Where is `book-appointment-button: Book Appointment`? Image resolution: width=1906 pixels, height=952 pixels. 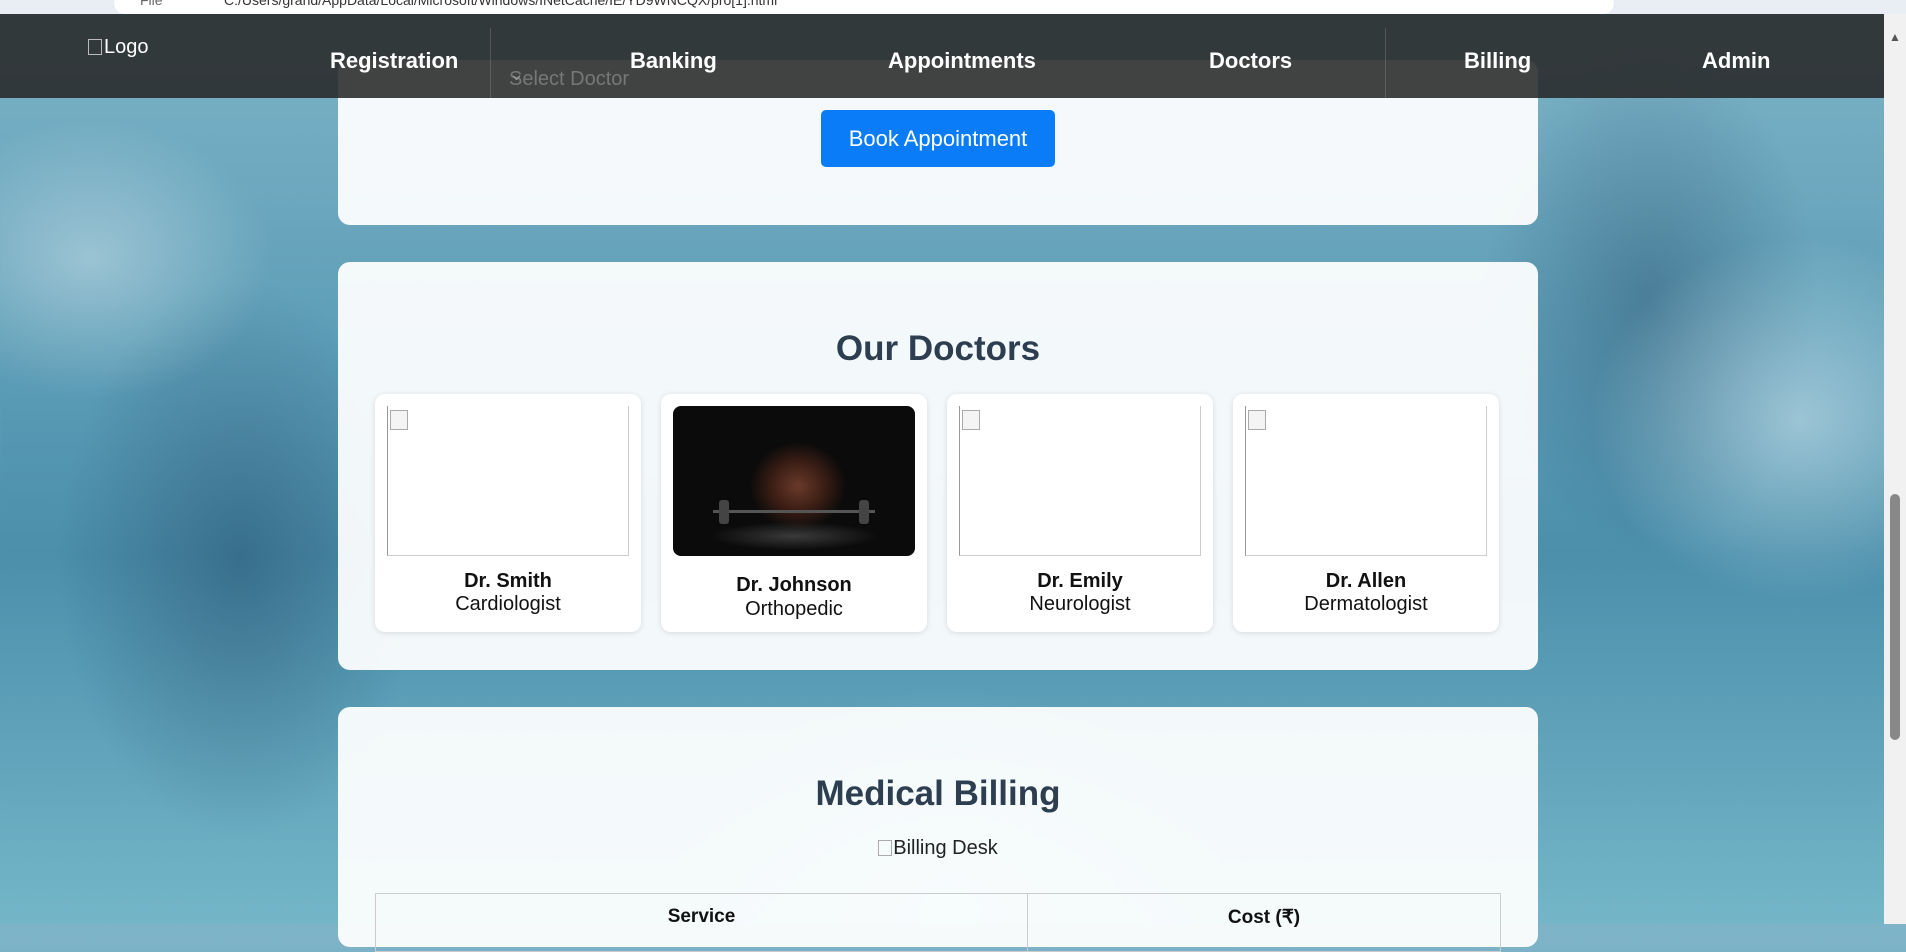 book-appointment-button: Book Appointment is located at coordinates (938, 138).